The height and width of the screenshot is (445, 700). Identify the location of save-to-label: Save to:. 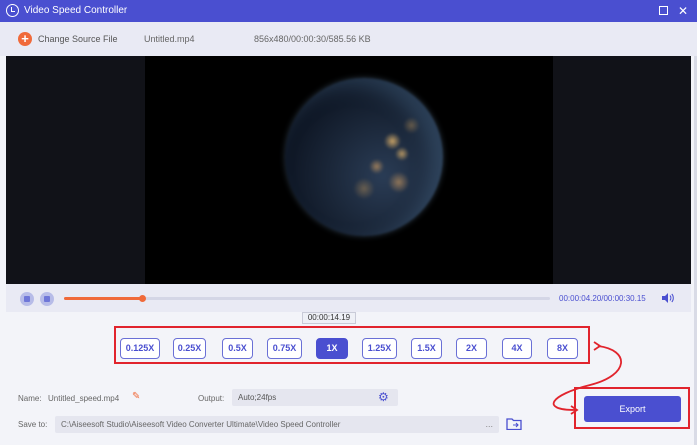
(33, 424).